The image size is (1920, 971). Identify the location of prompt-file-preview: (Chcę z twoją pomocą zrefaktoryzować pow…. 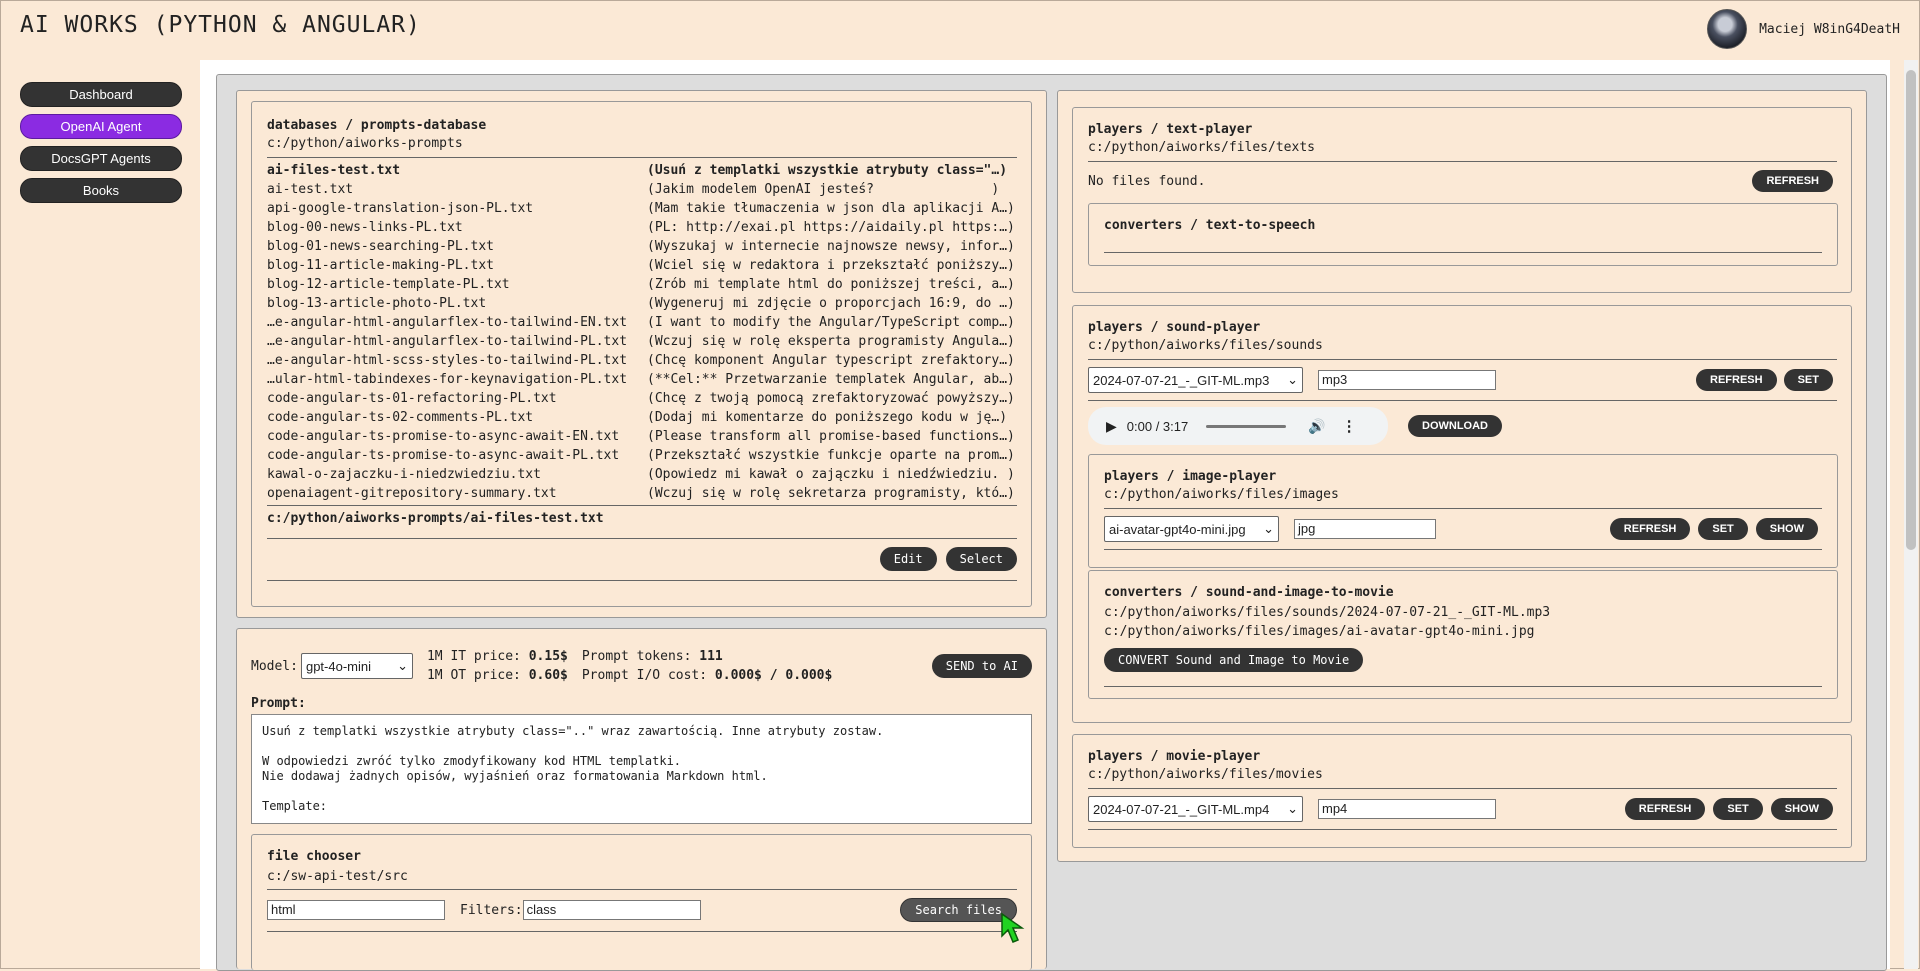
(831, 398).